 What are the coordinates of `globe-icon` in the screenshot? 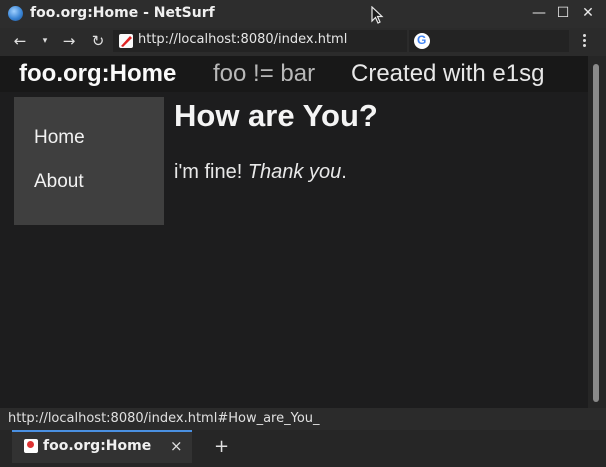 It's located at (15, 13).